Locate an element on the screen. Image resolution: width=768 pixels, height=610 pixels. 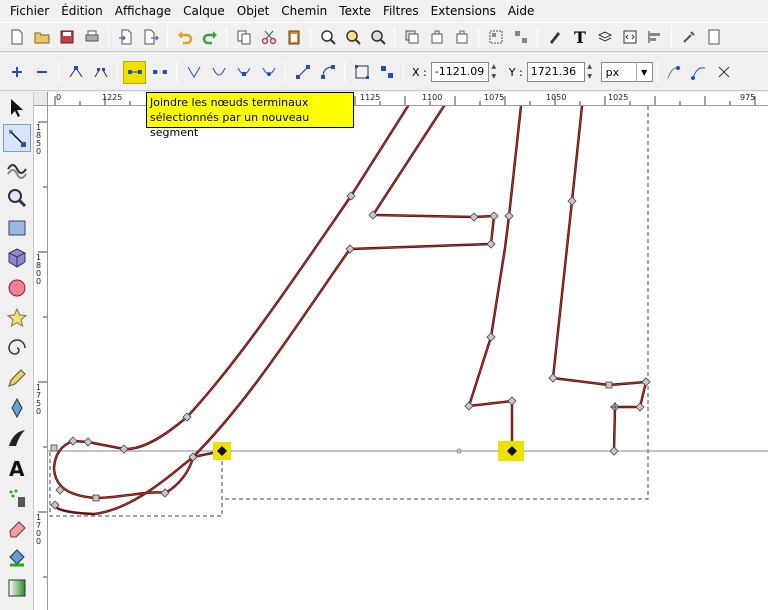
save-icon is located at coordinates (66, 37).